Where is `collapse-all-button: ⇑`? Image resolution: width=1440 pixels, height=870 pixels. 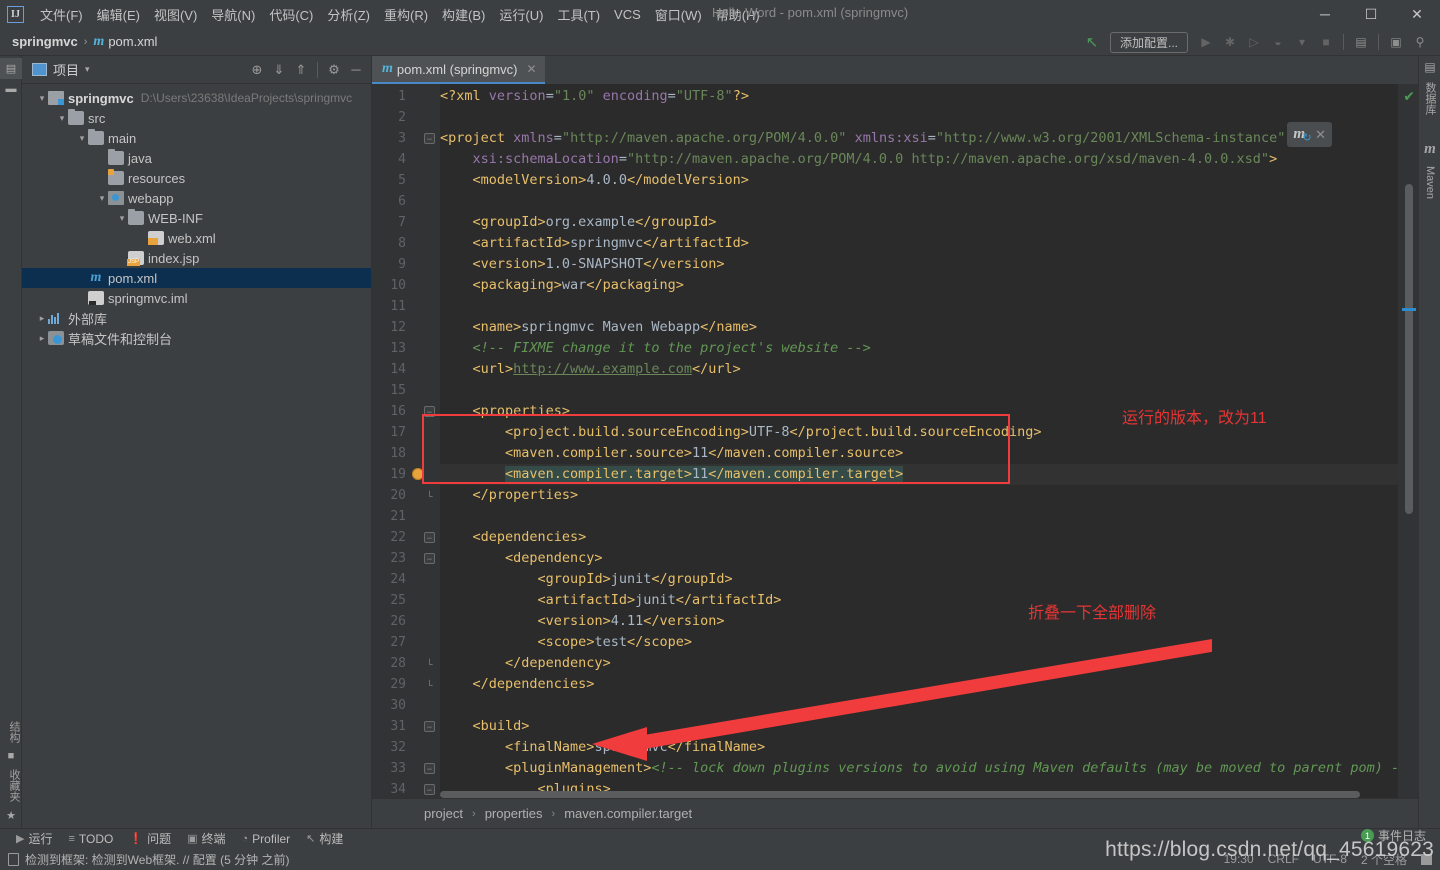 collapse-all-button: ⇑ is located at coordinates (301, 70).